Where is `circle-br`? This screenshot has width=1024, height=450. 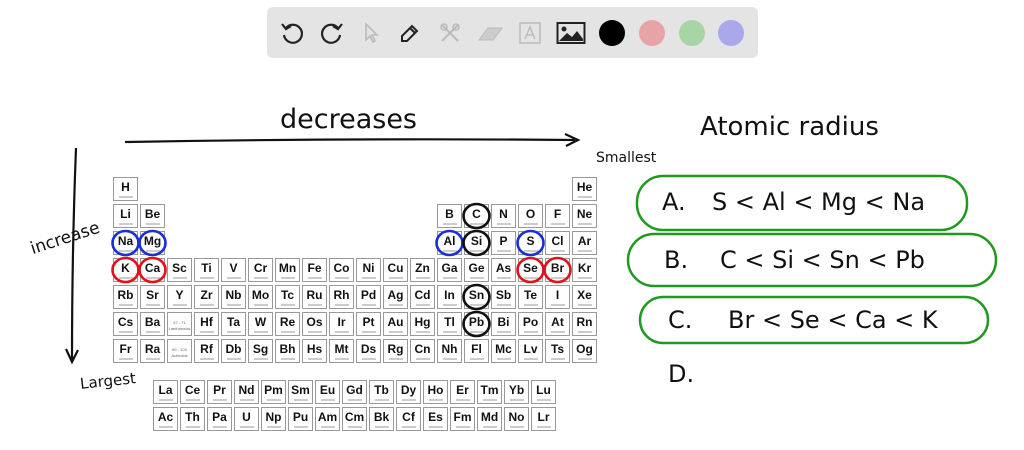
circle-br is located at coordinates (557, 270).